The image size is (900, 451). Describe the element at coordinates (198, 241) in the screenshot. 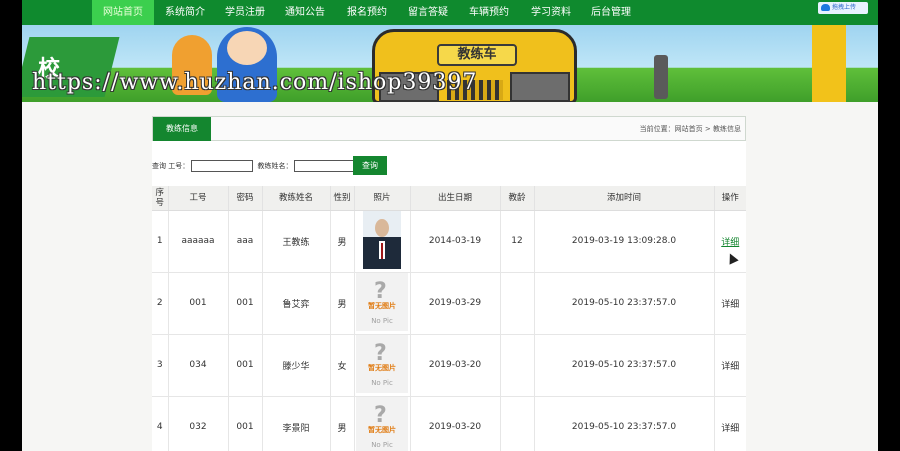

I see `cell-id: aaaaaa` at that location.